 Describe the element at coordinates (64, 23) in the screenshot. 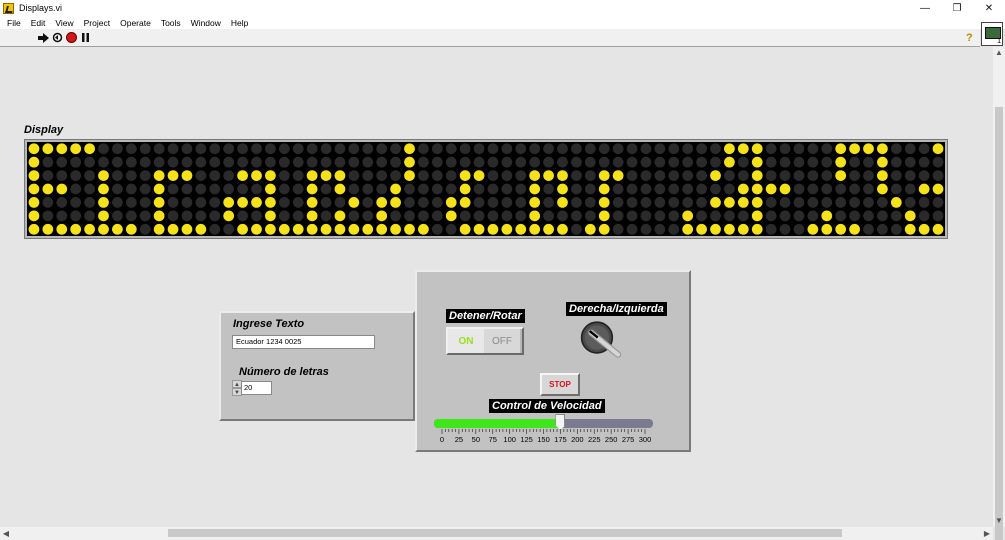

I see `menu-view: View` at that location.